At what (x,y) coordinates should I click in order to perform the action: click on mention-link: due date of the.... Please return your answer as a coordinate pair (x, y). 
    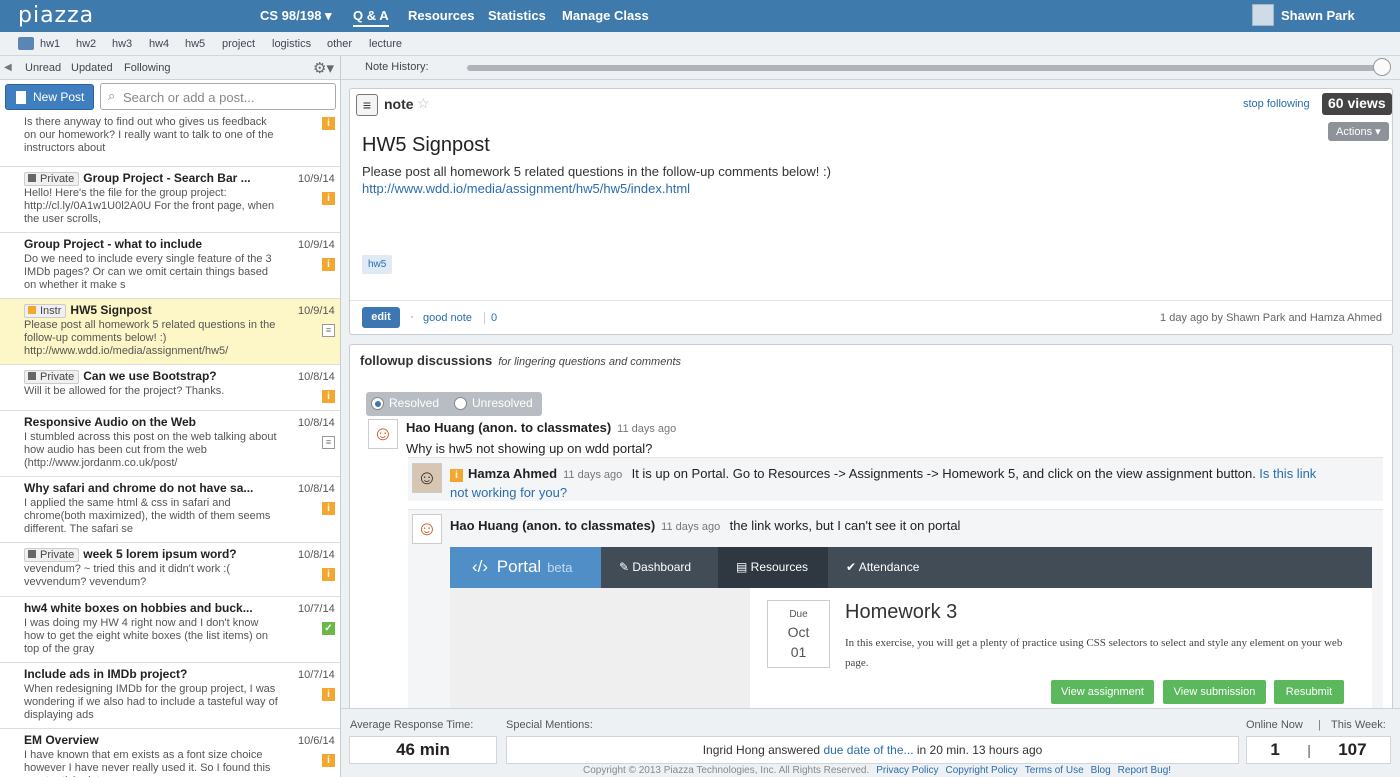
    Looking at the image, I should click on (868, 750).